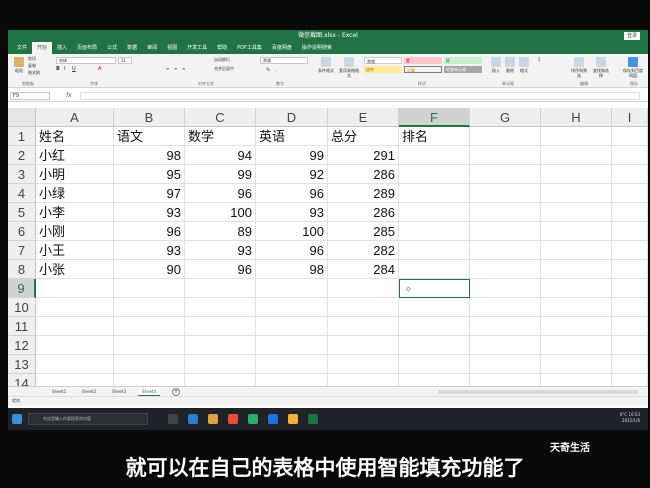 Image resolution: width=650 pixels, height=488 pixels. I want to click on row-header: 11, so click(22, 326).